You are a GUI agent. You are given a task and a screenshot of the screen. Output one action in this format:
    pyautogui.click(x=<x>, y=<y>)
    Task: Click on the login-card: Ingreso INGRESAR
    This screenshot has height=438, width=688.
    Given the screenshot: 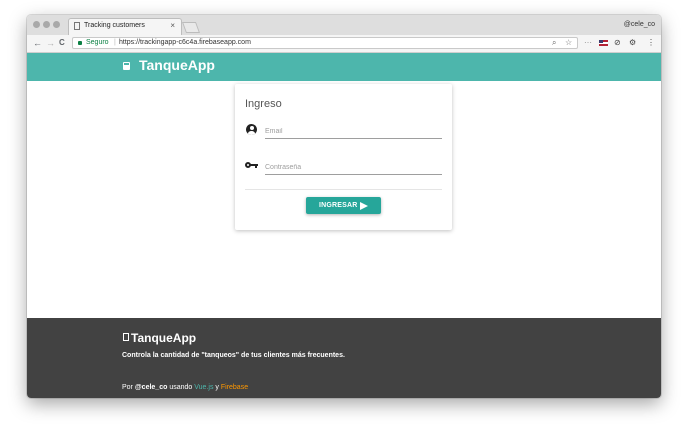 What is the action you would take?
    pyautogui.click(x=343, y=157)
    